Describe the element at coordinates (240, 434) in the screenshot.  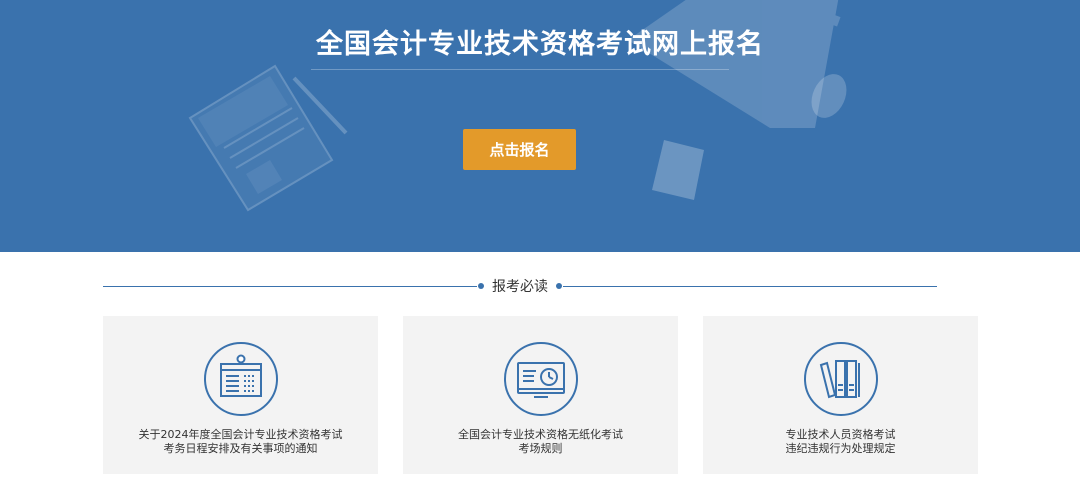
I see `card-title-line1: 关于2024年度全国会计专业技术资格考试` at that location.